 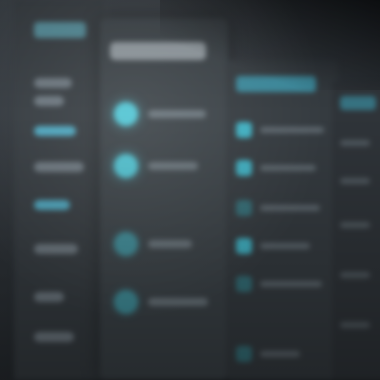 What do you see at coordinates (358, 103) in the screenshot?
I see `tertiary-panel-header` at bounding box center [358, 103].